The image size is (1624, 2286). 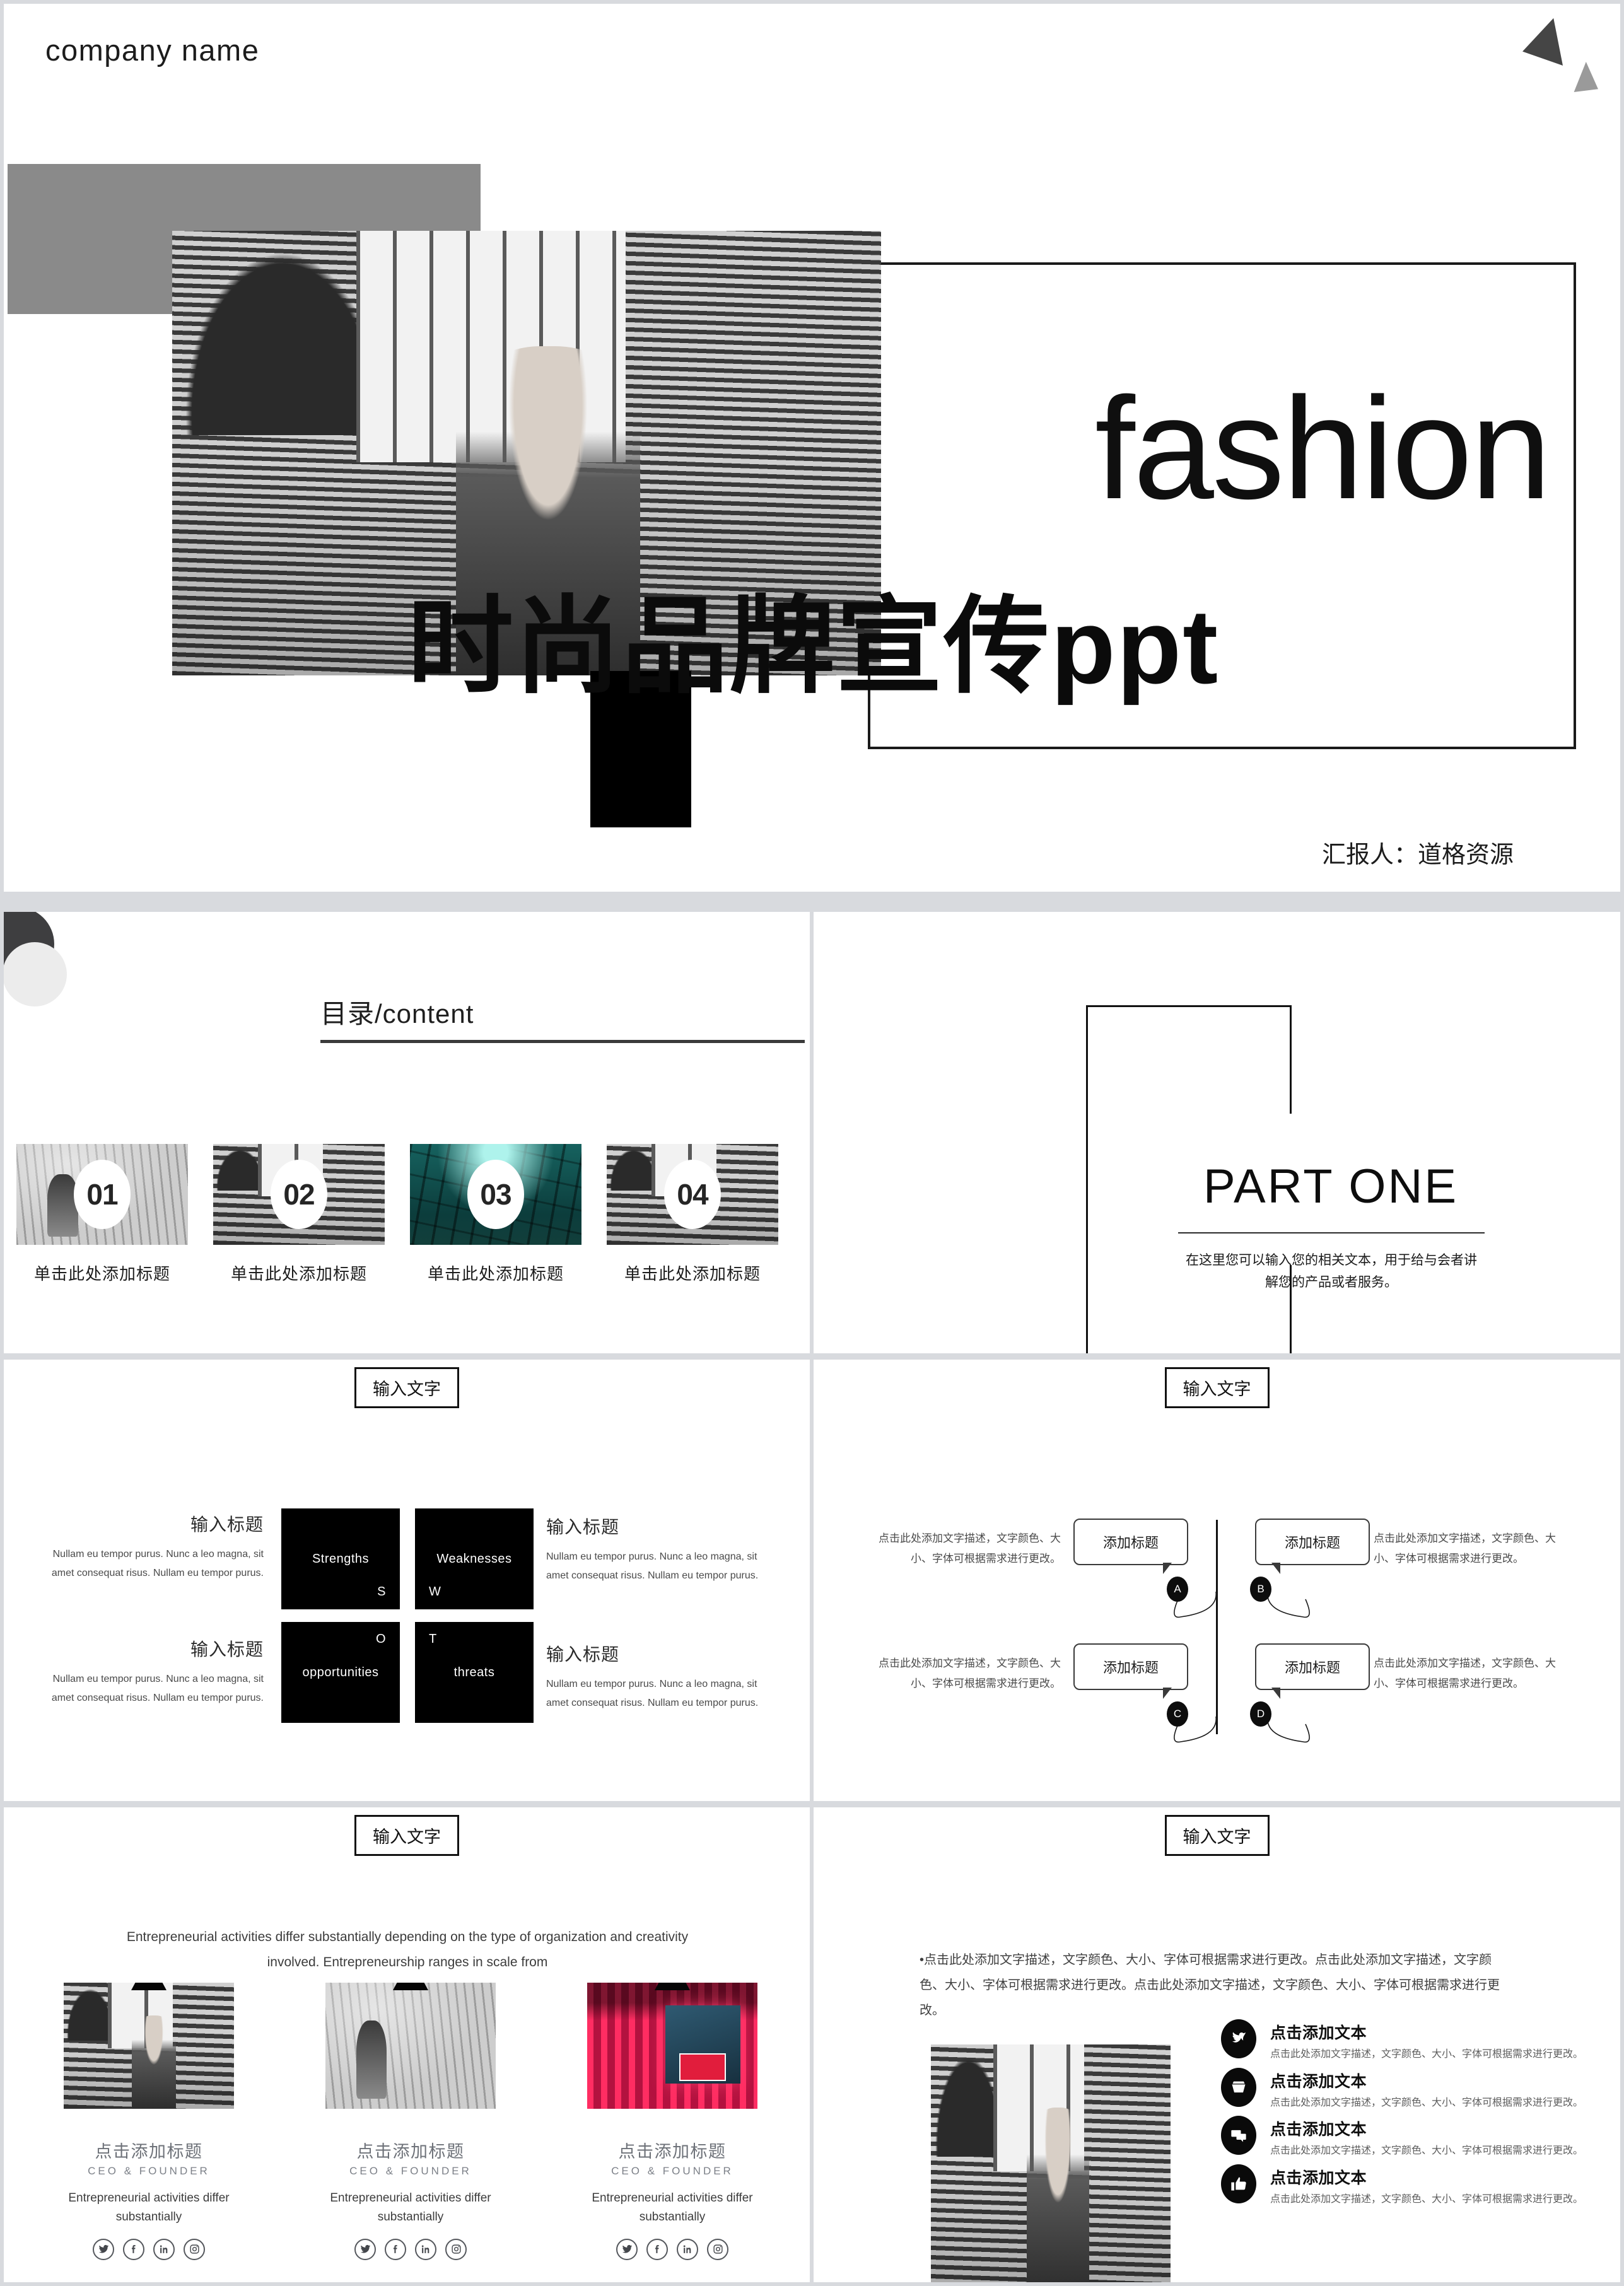 I want to click on bubble-desc-d: 点击此处添加文字描述，文字颜色、大小、字体可根据需求进行更改。, so click(x=1465, y=1673).